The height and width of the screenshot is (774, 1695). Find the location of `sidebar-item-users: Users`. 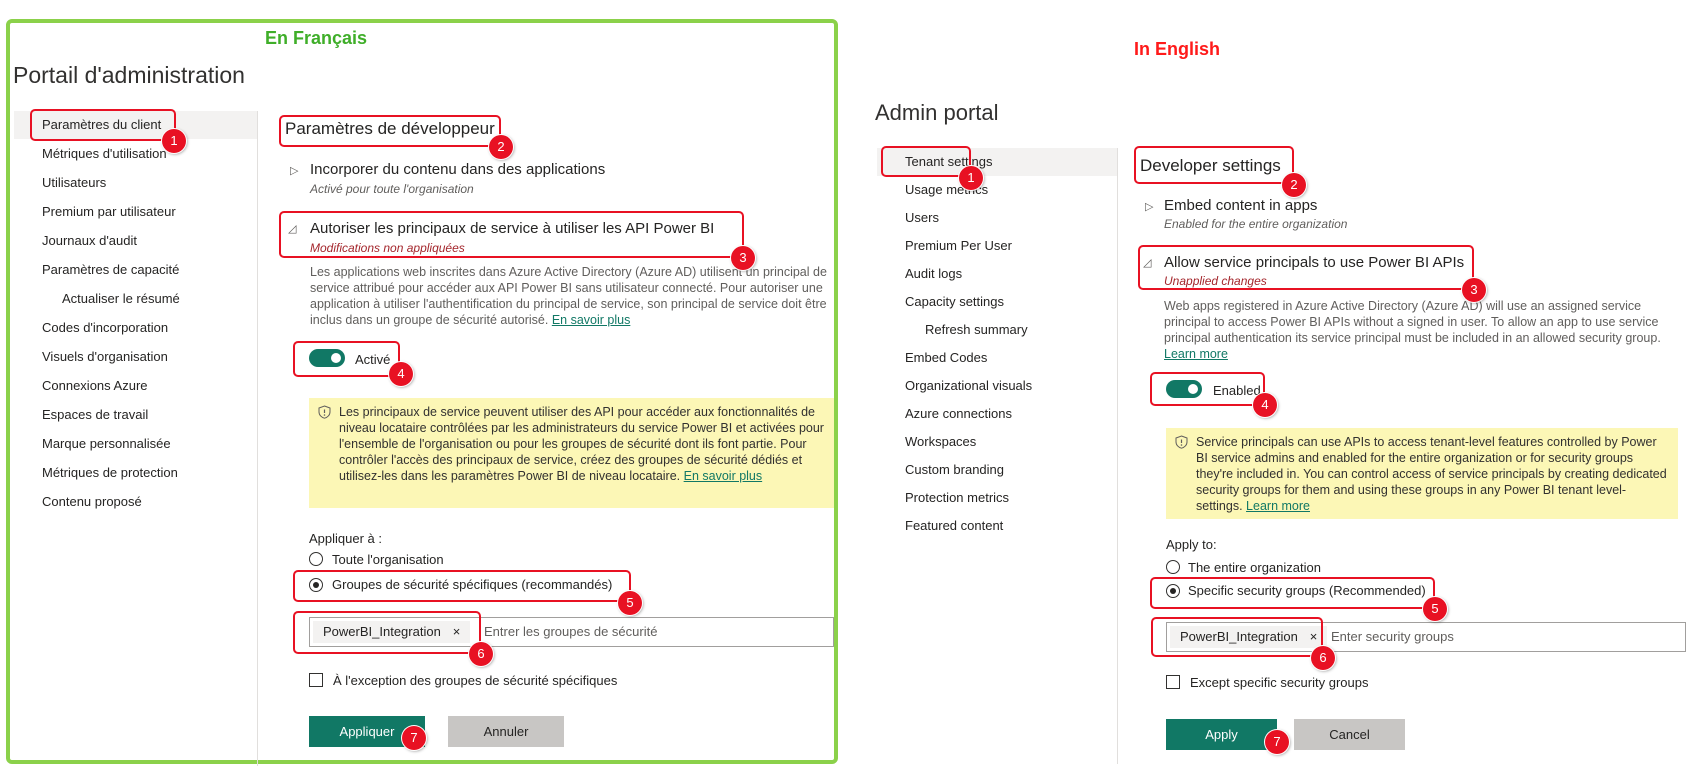

sidebar-item-users: Users is located at coordinates (908, 218).